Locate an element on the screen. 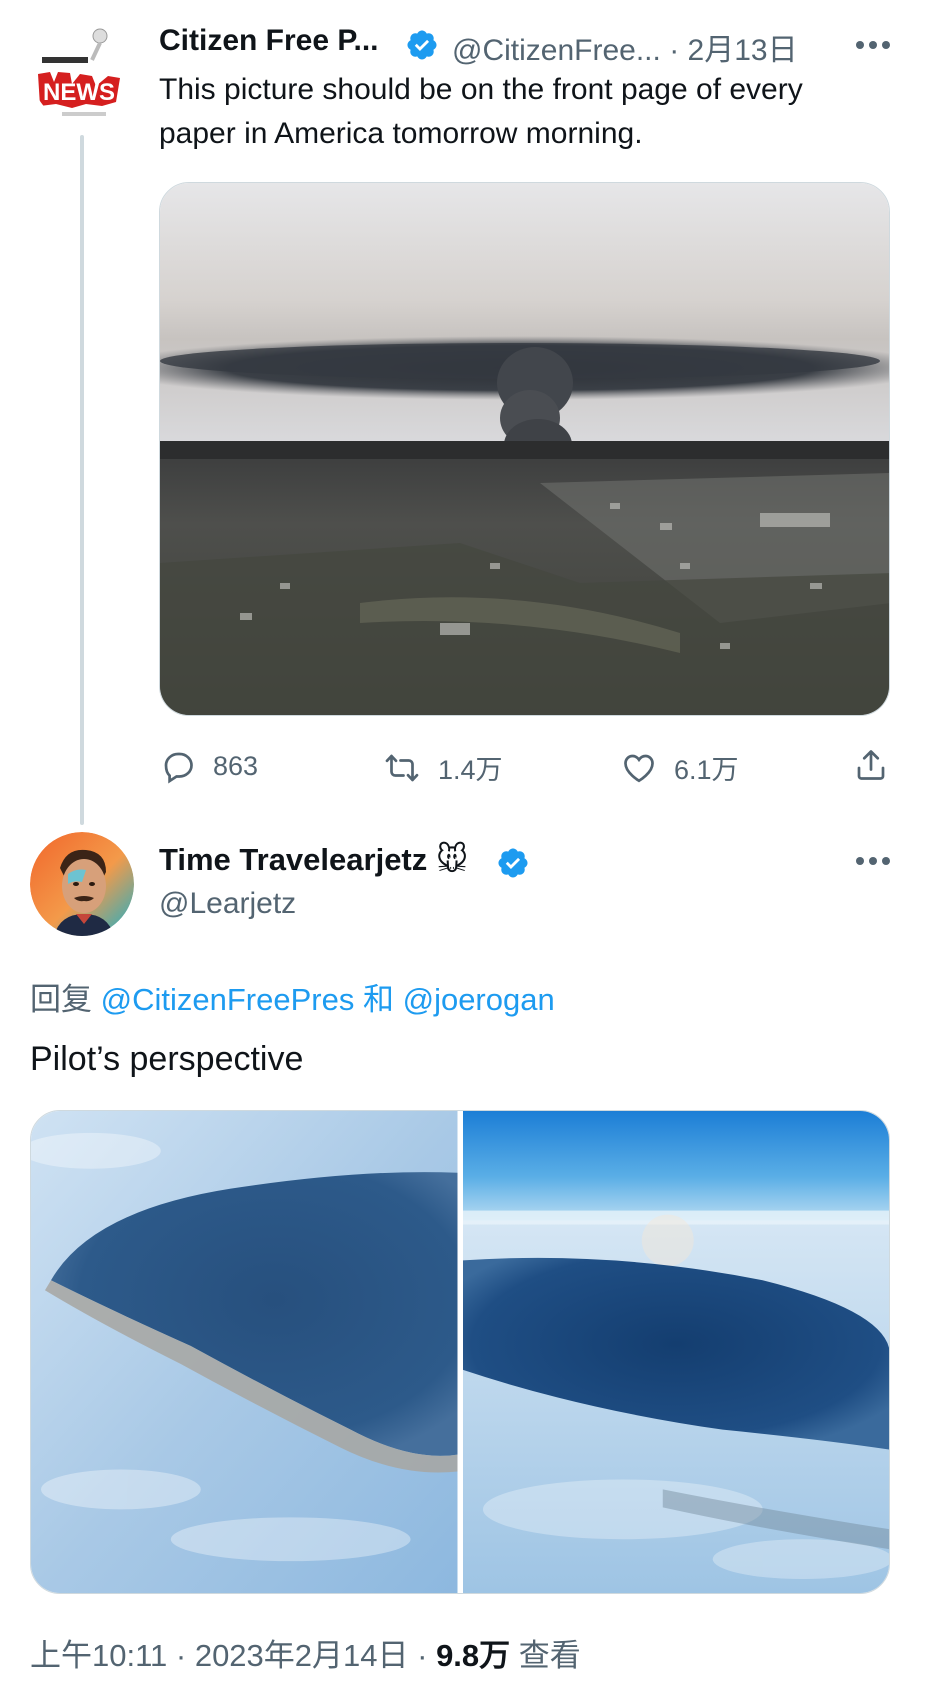  tweet2-display-name-row: Time Travelearjetz 🐭 is located at coordinates (313, 860).